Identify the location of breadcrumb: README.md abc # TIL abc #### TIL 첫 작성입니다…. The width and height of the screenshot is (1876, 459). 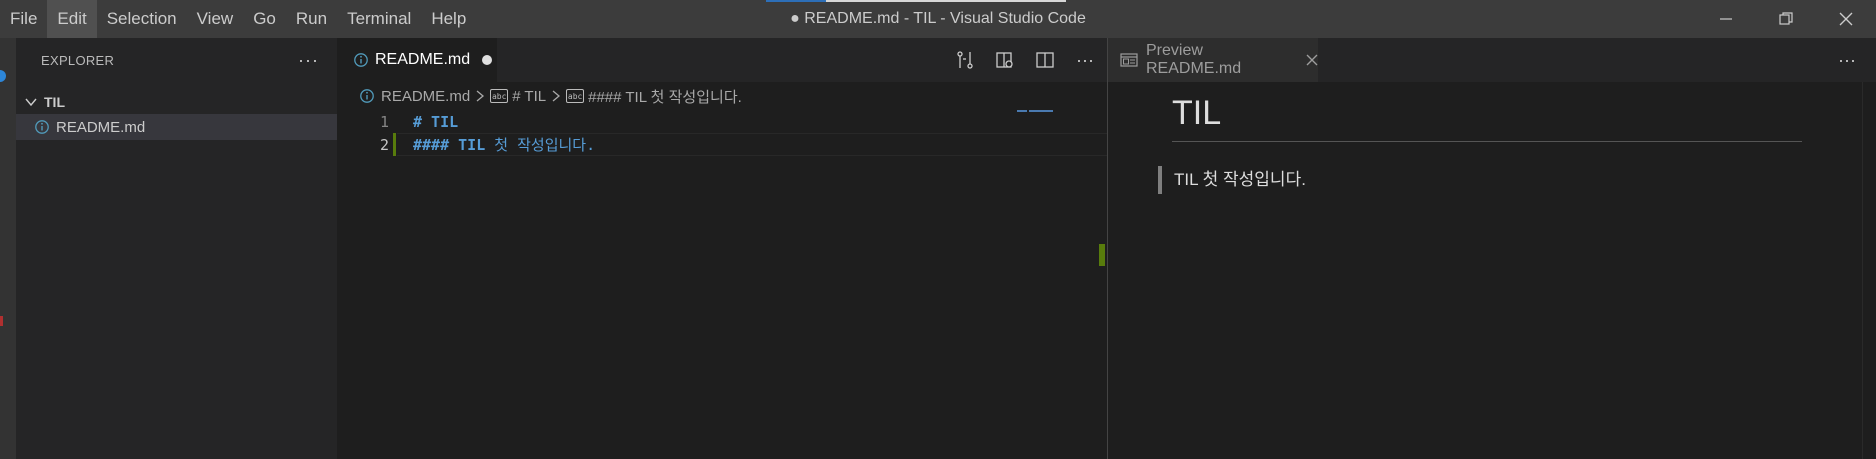
(722, 96).